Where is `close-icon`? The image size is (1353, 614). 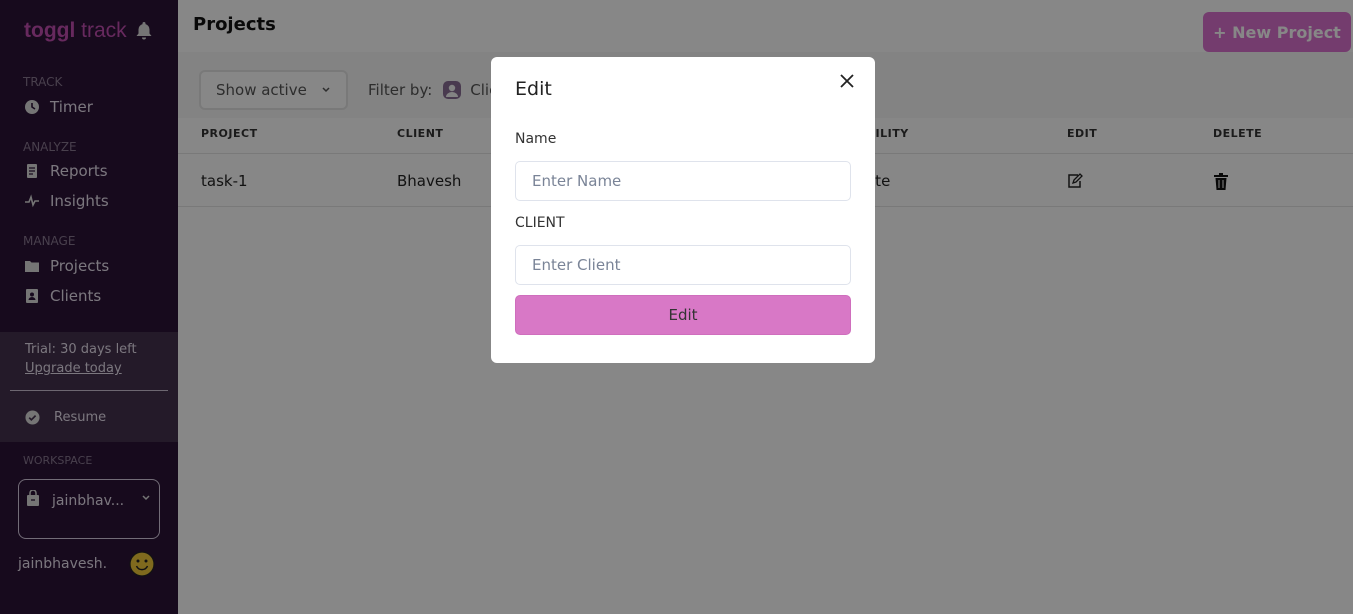
close-icon is located at coordinates (847, 81).